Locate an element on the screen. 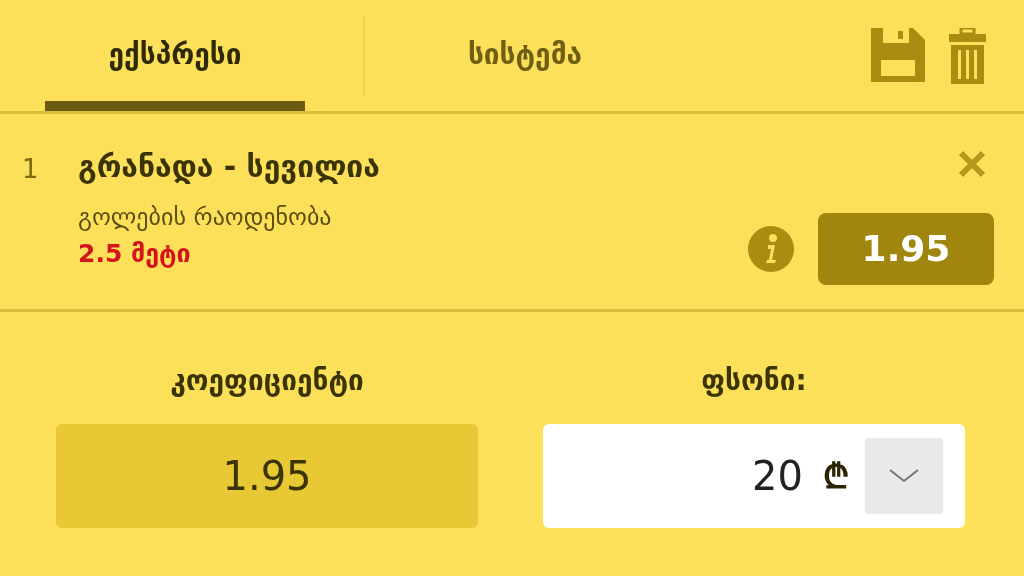 The image size is (1024, 576). market-name: გოლების რაოდენობა is located at coordinates (205, 217).